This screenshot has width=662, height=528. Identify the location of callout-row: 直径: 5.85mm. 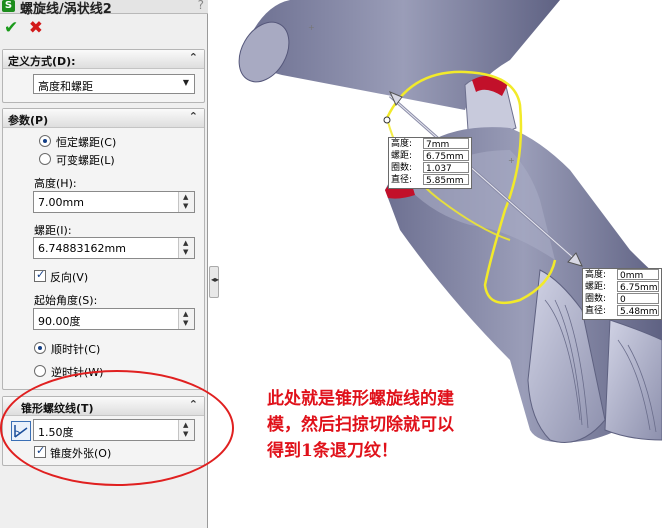
(430, 180).